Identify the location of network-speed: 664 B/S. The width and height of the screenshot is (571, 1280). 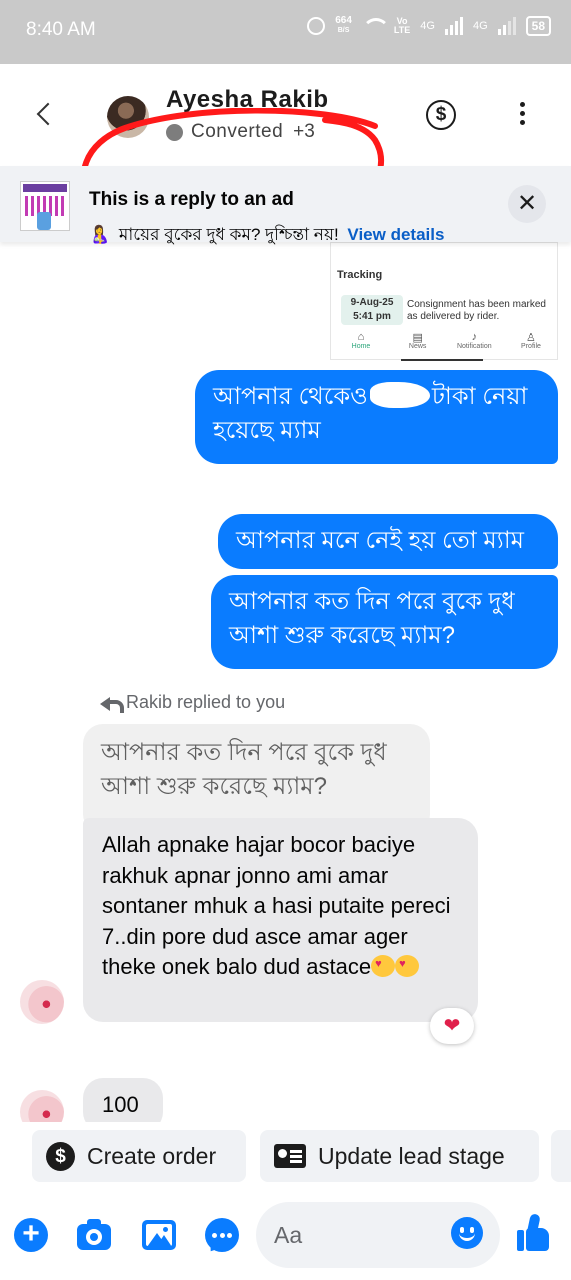
(343, 26).